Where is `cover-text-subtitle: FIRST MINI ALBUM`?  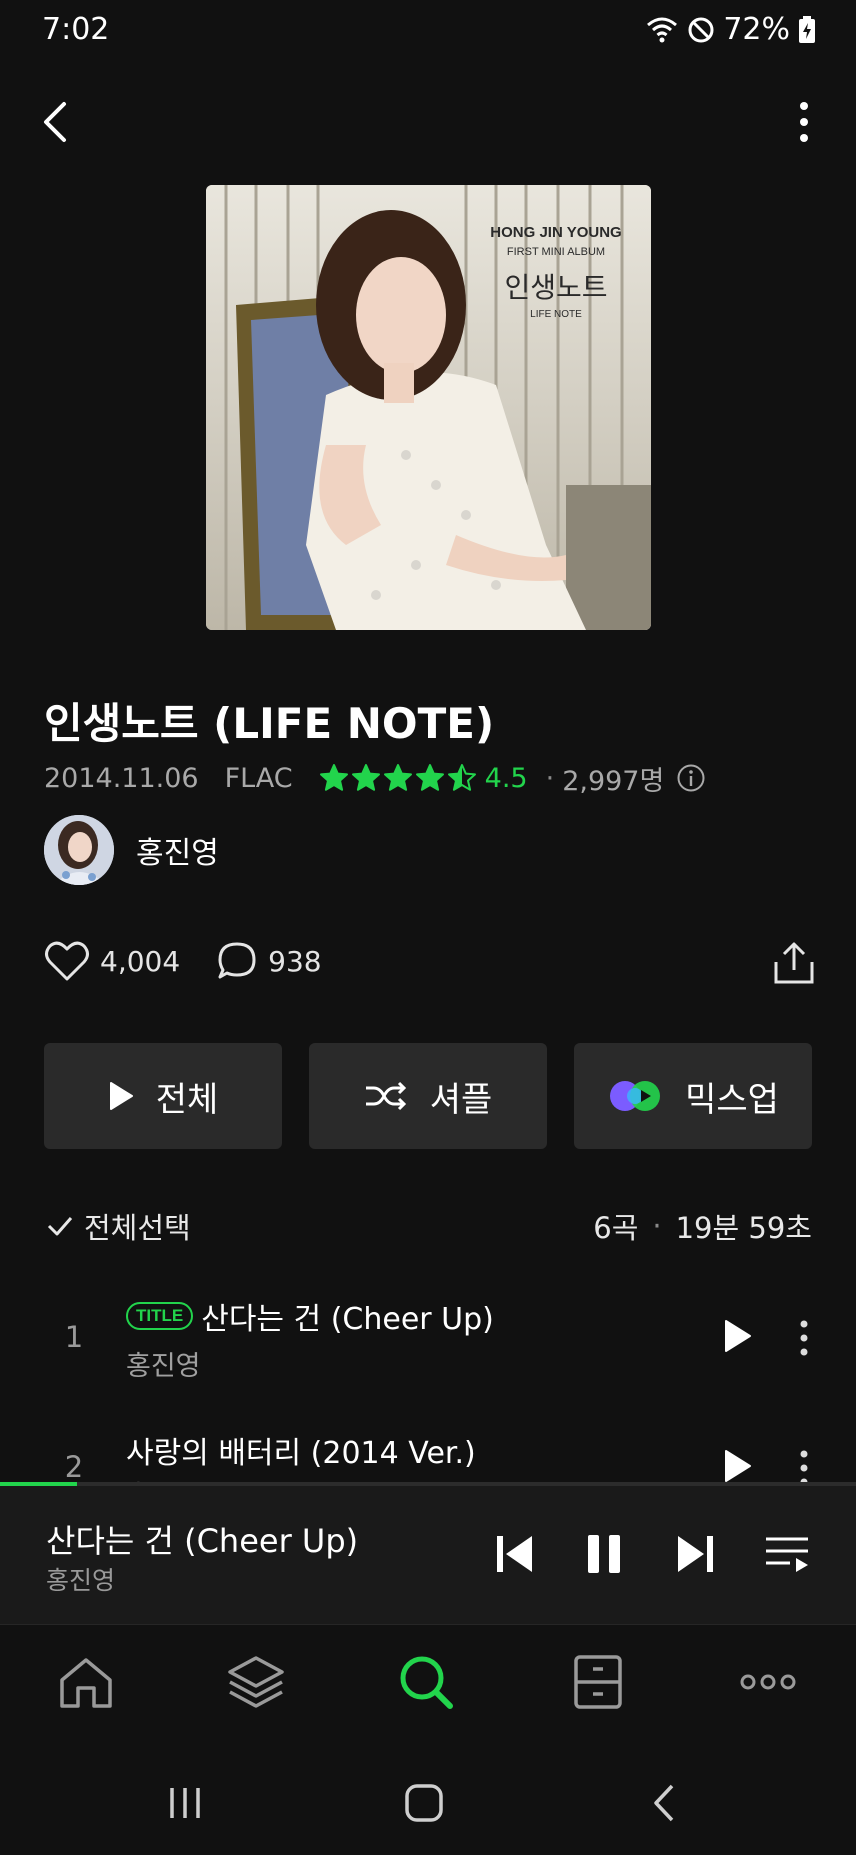 cover-text-subtitle: FIRST MINI ALBUM is located at coordinates (556, 252).